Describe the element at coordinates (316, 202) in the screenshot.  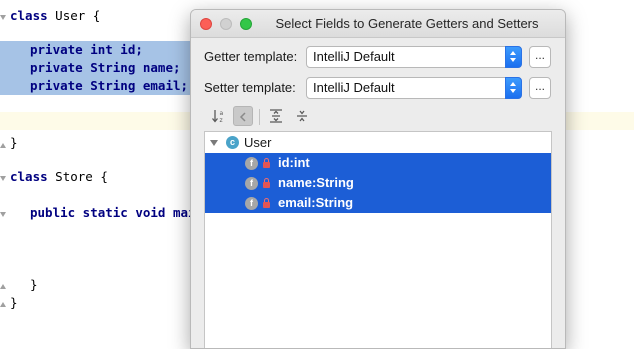
I see `field-label: email:String` at that location.